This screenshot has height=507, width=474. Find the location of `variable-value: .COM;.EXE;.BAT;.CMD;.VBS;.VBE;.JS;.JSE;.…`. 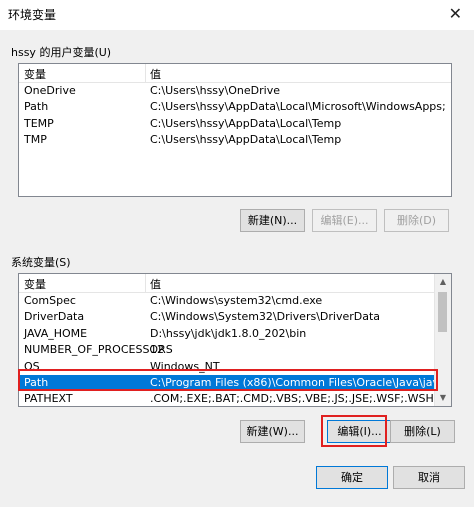

variable-value: .COM;.EXE;.BAT;.CMD;.VBS;.VBE;.JS;.JSE;.… is located at coordinates (301, 399).